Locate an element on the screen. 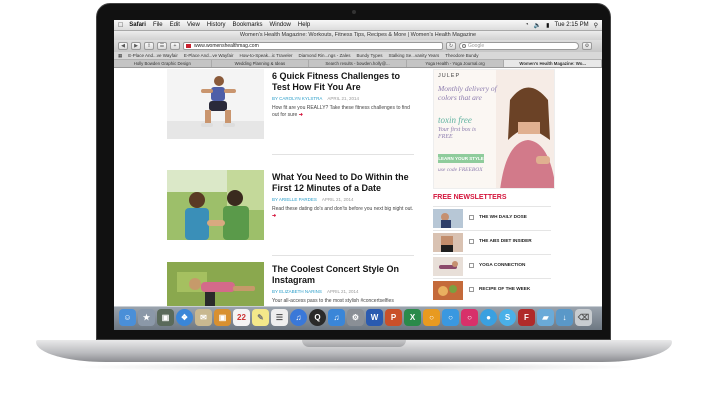 The image size is (707, 400). address-bar: www.womenshealthmag.com is located at coordinates (313, 46).